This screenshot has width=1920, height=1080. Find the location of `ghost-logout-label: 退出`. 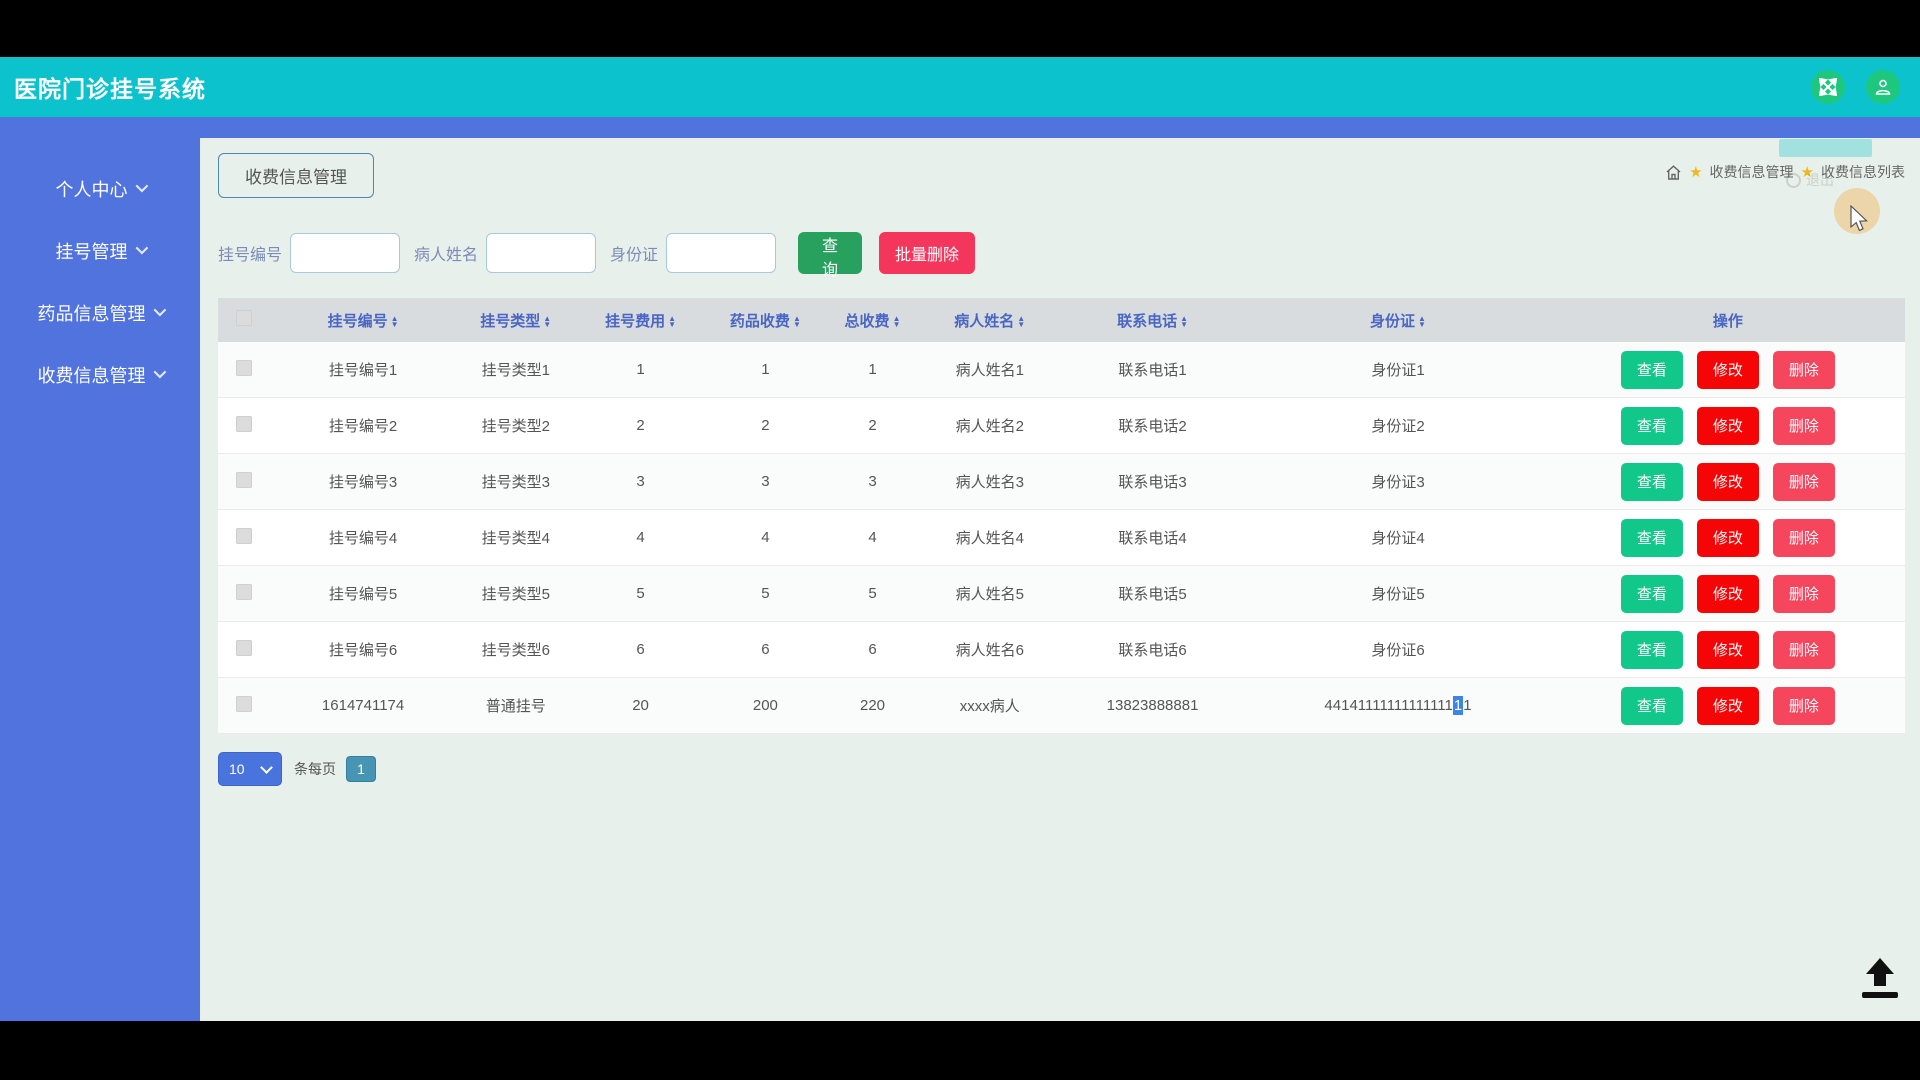

ghost-logout-label: 退出 is located at coordinates (1820, 180).